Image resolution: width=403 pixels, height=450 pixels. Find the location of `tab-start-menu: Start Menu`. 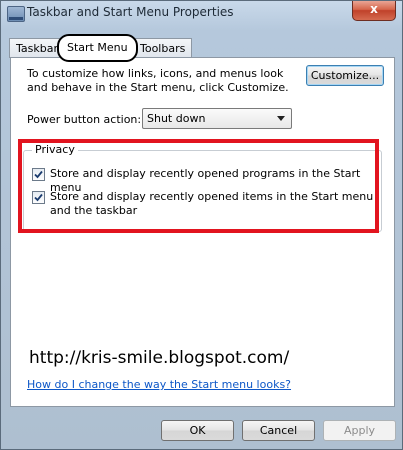

tab-start-menu: Start Menu is located at coordinates (97, 48).